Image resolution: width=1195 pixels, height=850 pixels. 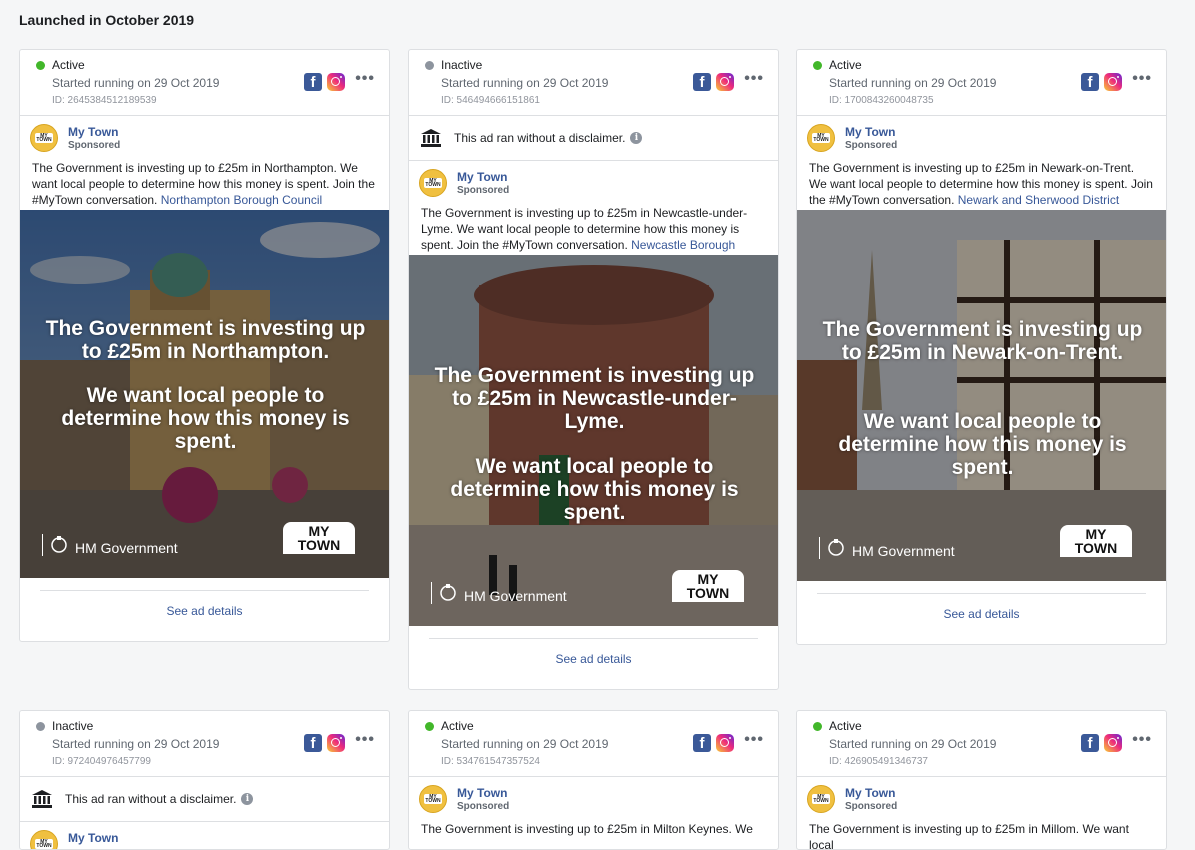 What do you see at coordinates (490, 100) in the screenshot?
I see `ad-id: ID: 546494666151861` at bounding box center [490, 100].